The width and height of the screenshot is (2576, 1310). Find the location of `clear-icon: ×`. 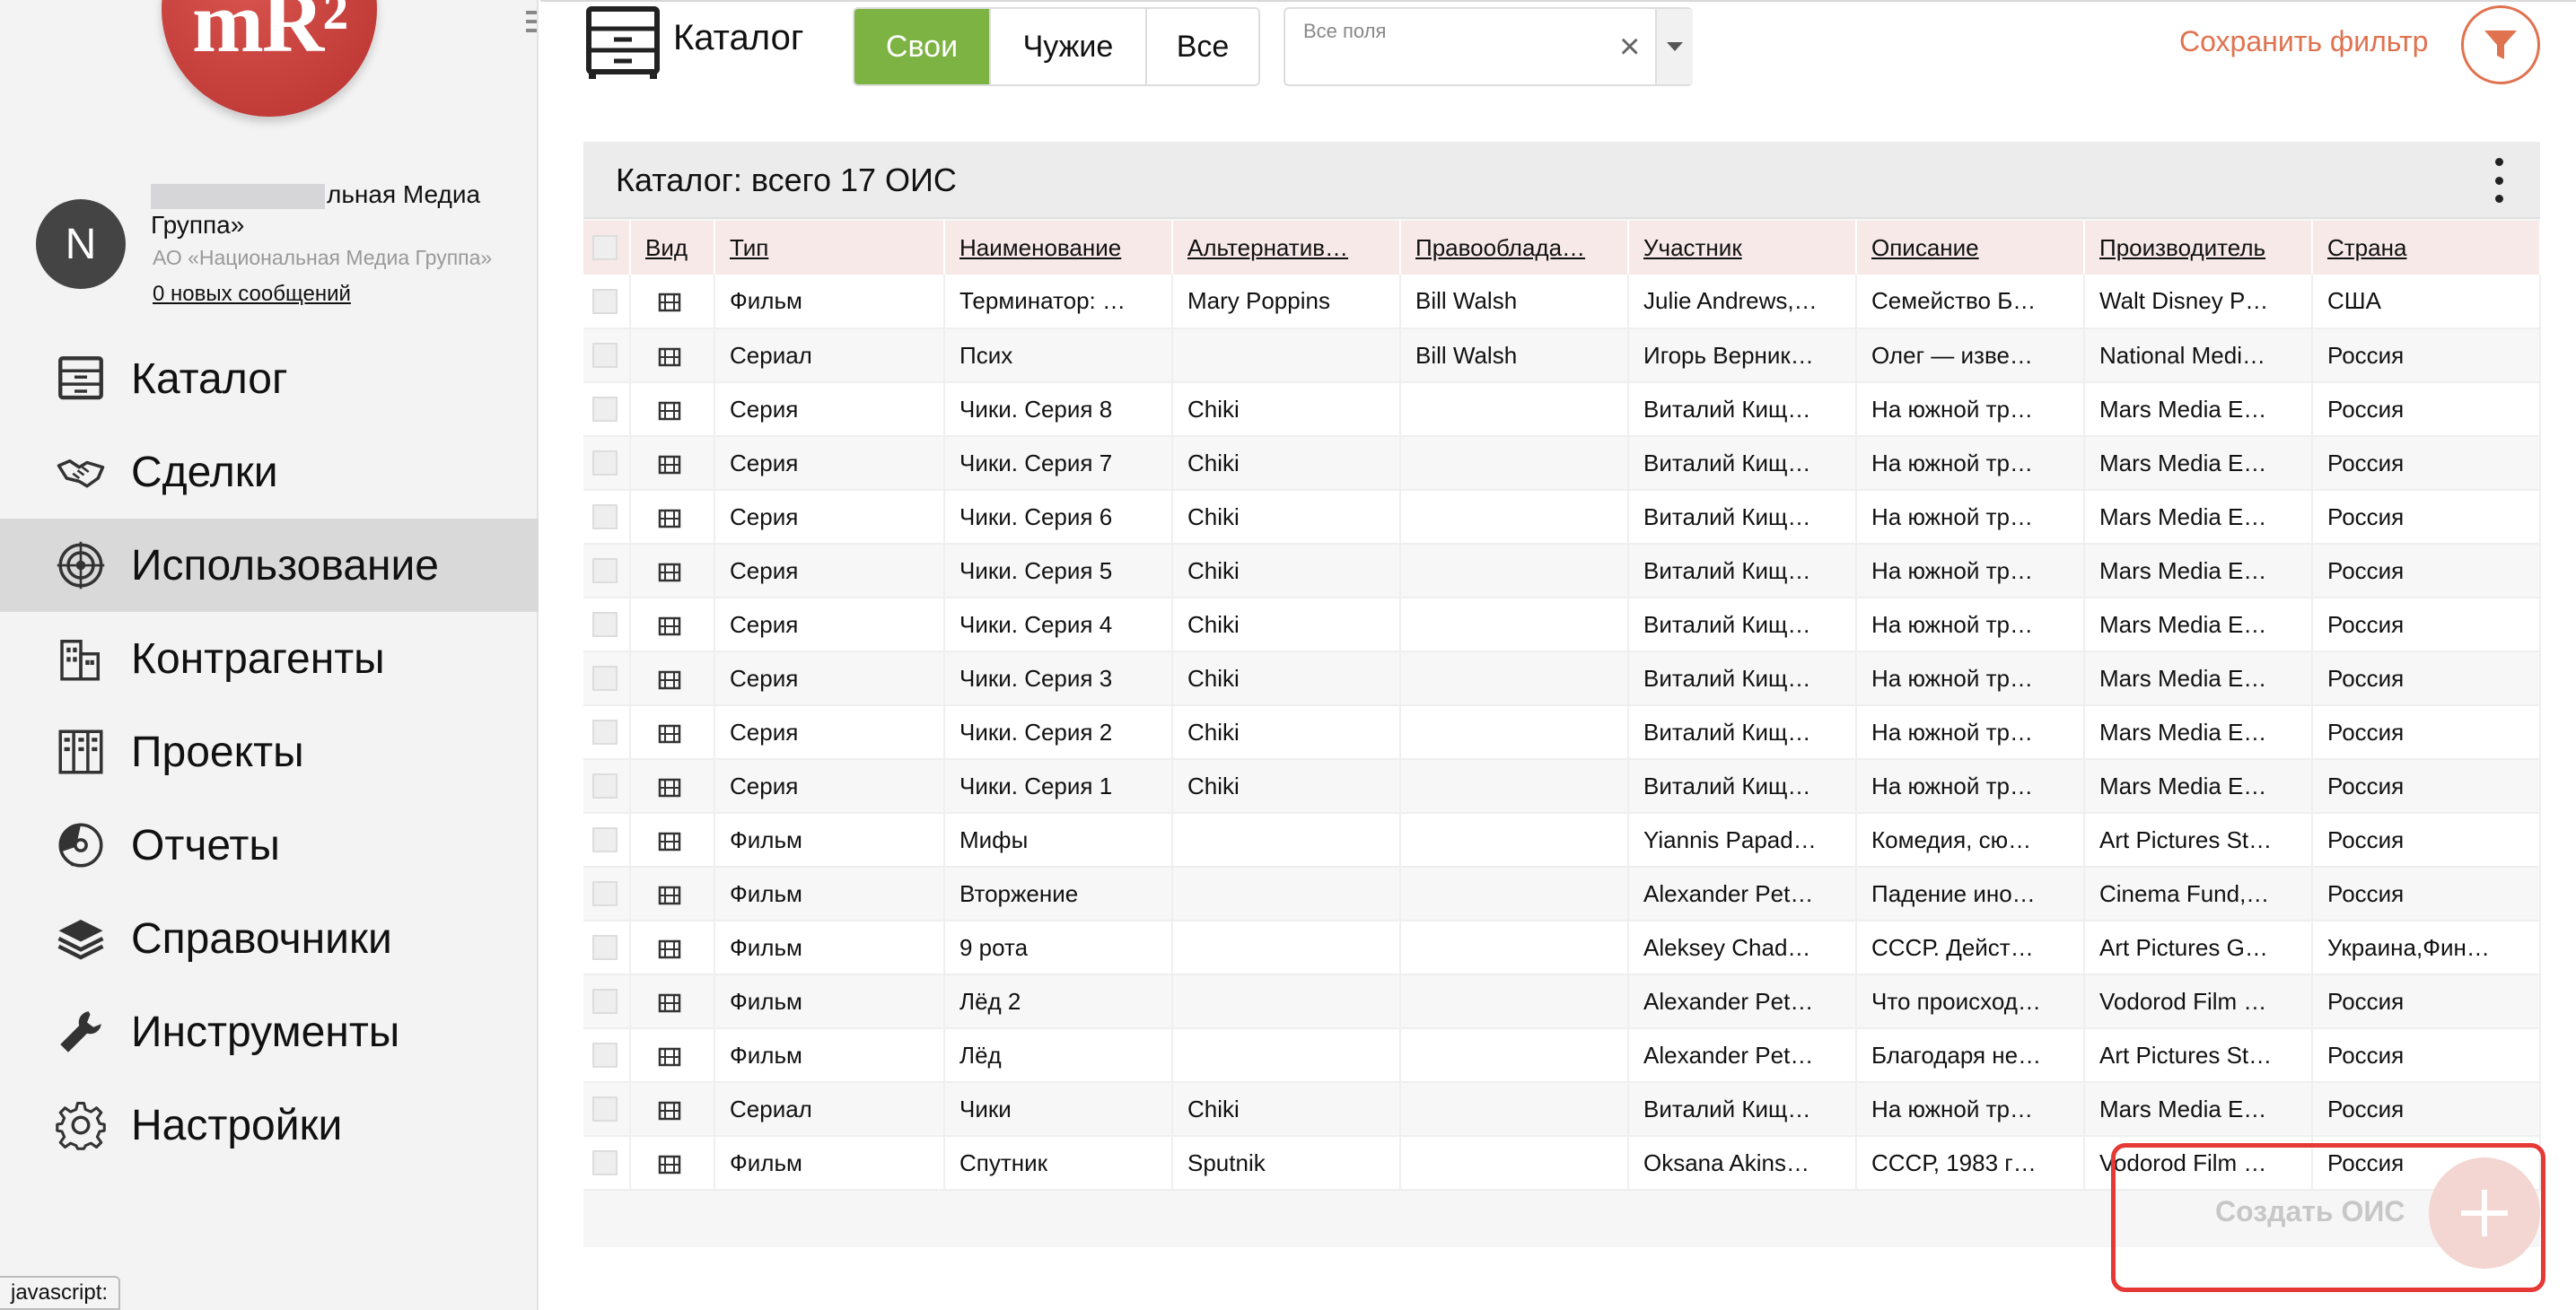

clear-icon: × is located at coordinates (1629, 47).